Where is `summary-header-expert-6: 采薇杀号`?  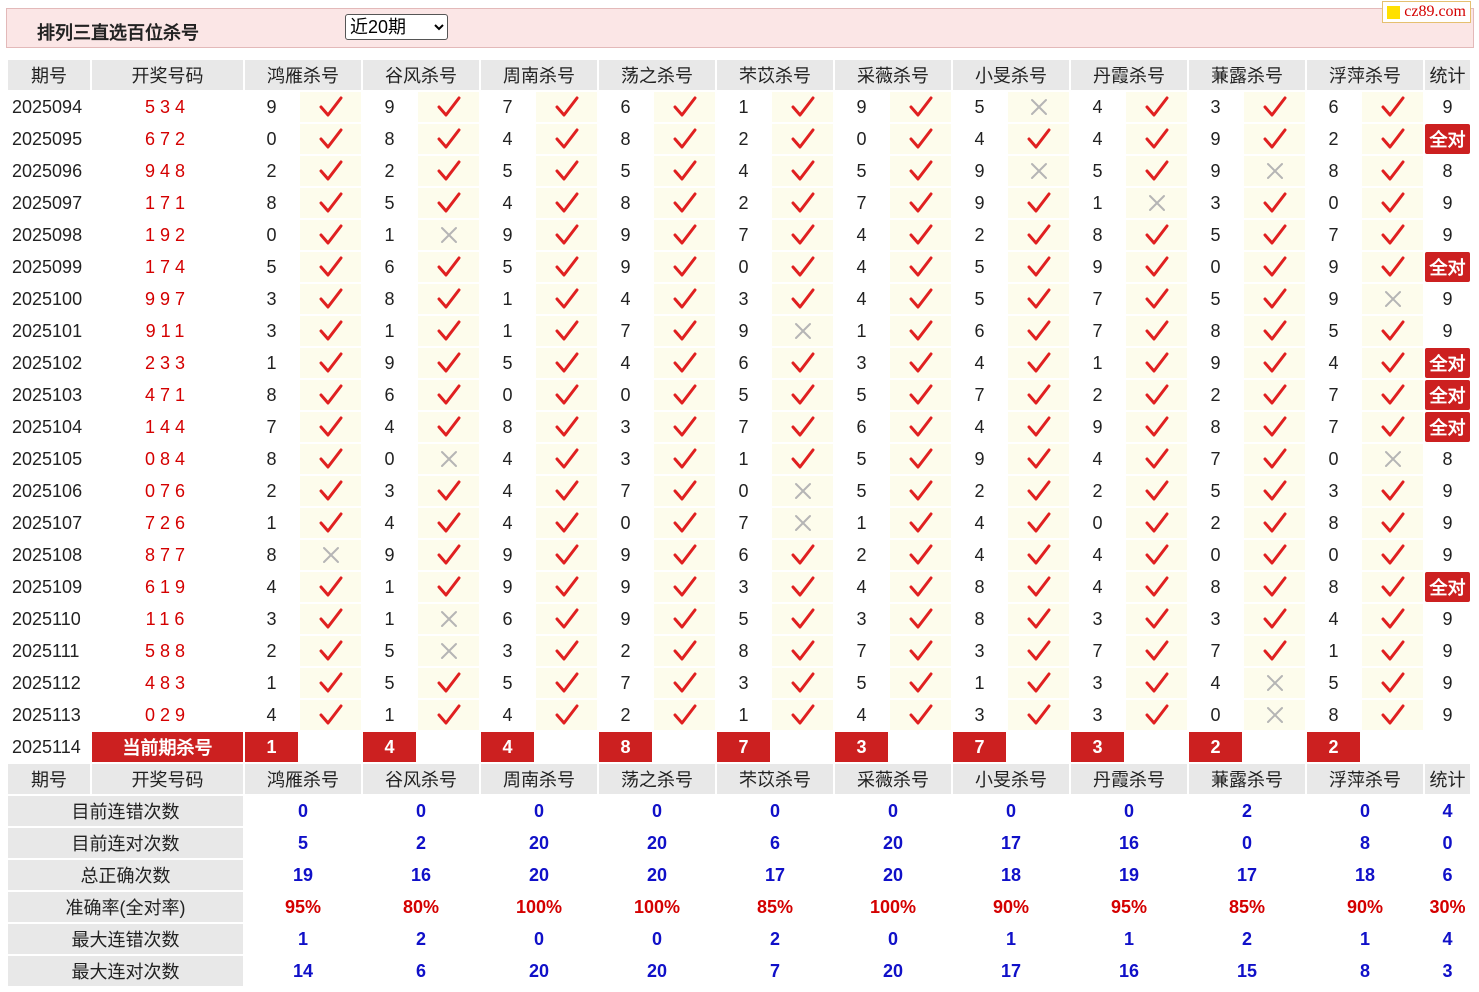 summary-header-expert-6: 采薇杀号 is located at coordinates (893, 779).